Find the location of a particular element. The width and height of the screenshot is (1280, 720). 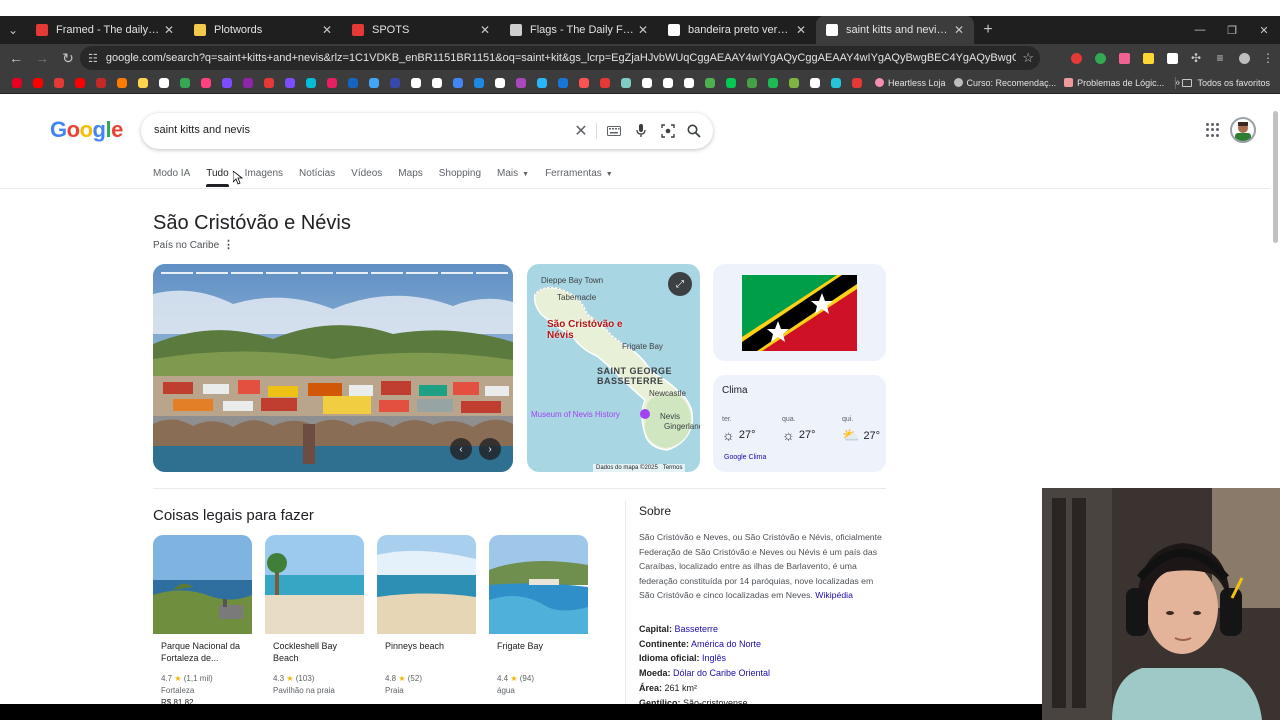

browser-tab: Framed - The daily movie guessing game✕ is located at coordinates (105, 30).